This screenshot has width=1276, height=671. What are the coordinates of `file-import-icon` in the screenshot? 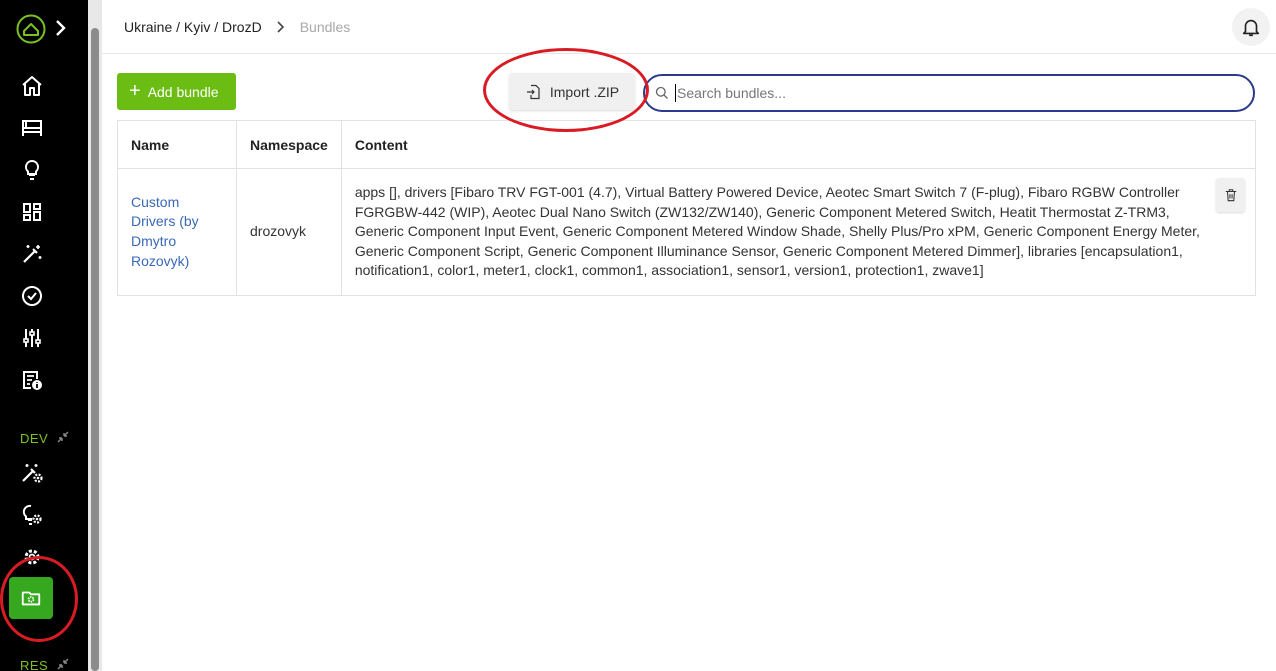 It's located at (533, 91).